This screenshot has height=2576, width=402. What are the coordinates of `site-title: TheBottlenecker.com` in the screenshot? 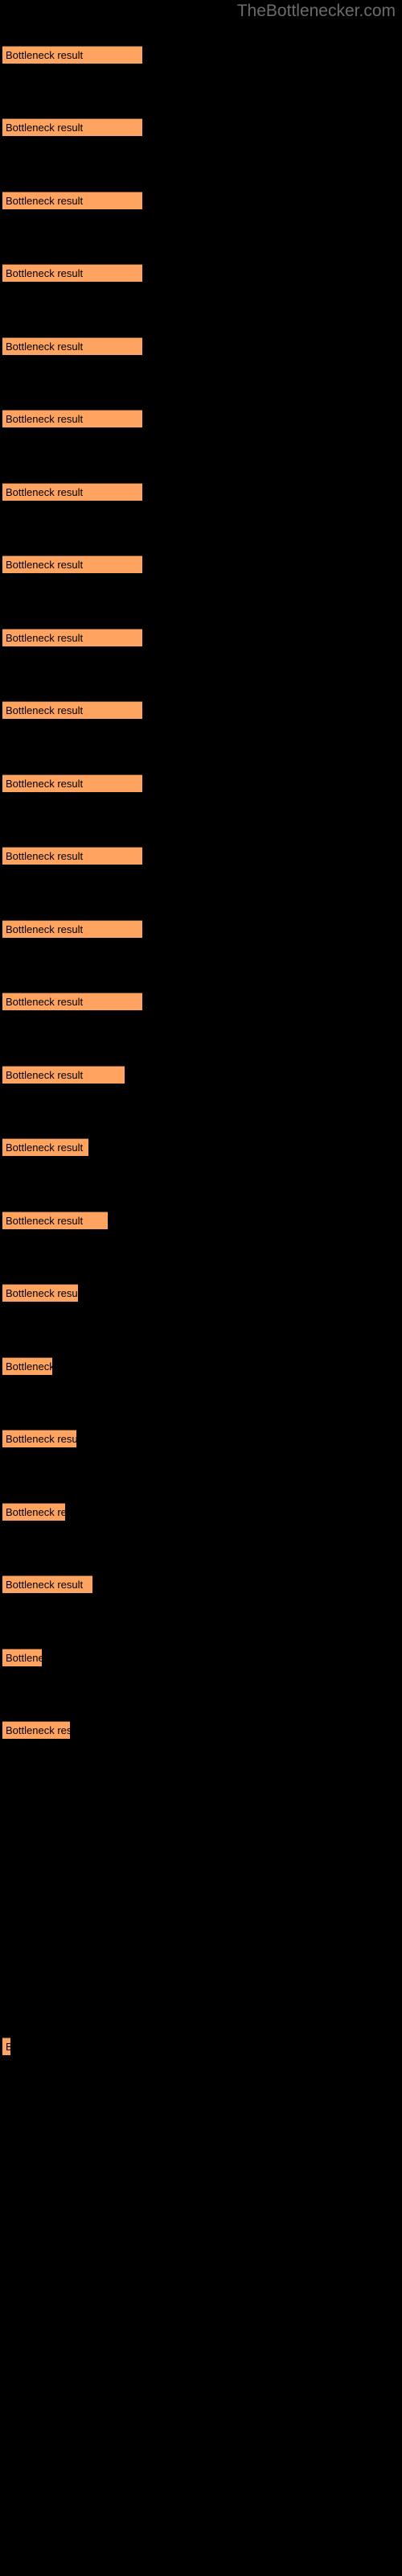 It's located at (316, 11).